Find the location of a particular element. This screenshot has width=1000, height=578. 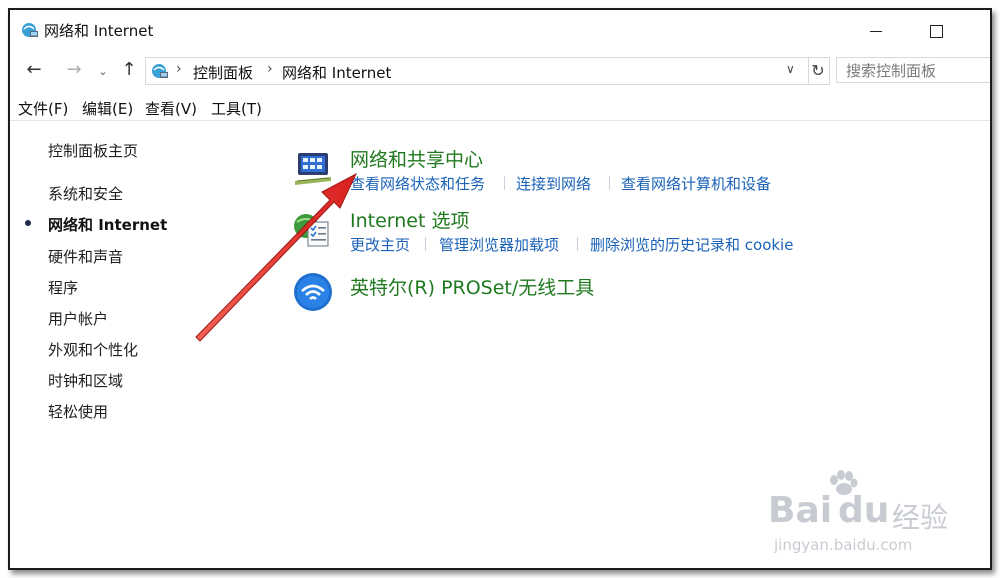

watermark-url: jingyan.baidu.com is located at coordinates (843, 545).